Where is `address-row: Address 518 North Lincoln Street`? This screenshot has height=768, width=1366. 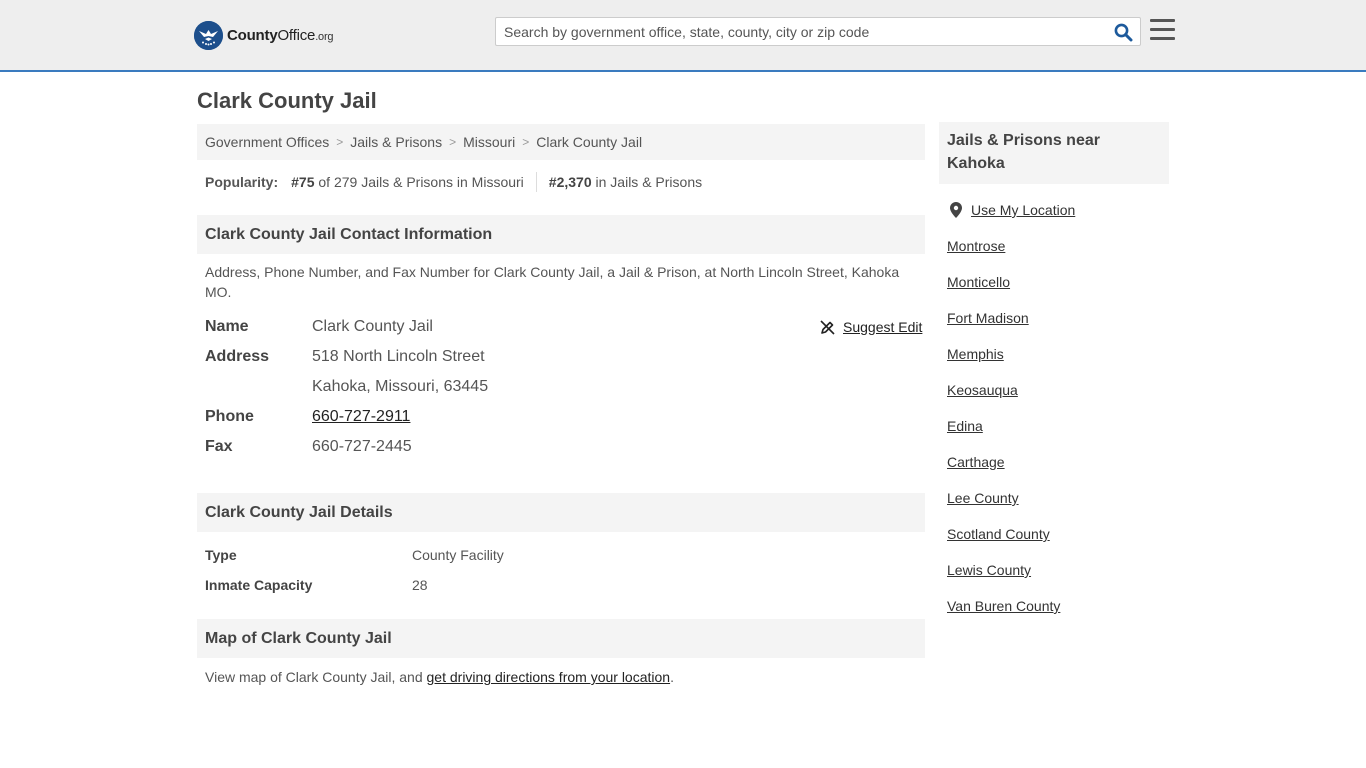 address-row: Address 518 North Lincoln Street is located at coordinates (345, 357).